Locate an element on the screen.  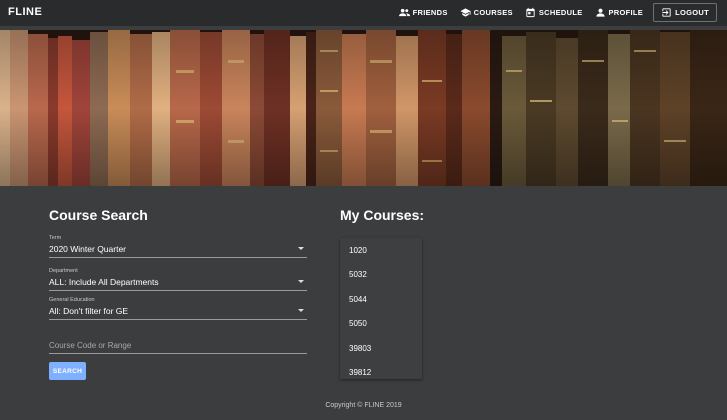
my-courses-list: 1020 5032 5044 5050 39803 39812 is located at coordinates (381, 308).